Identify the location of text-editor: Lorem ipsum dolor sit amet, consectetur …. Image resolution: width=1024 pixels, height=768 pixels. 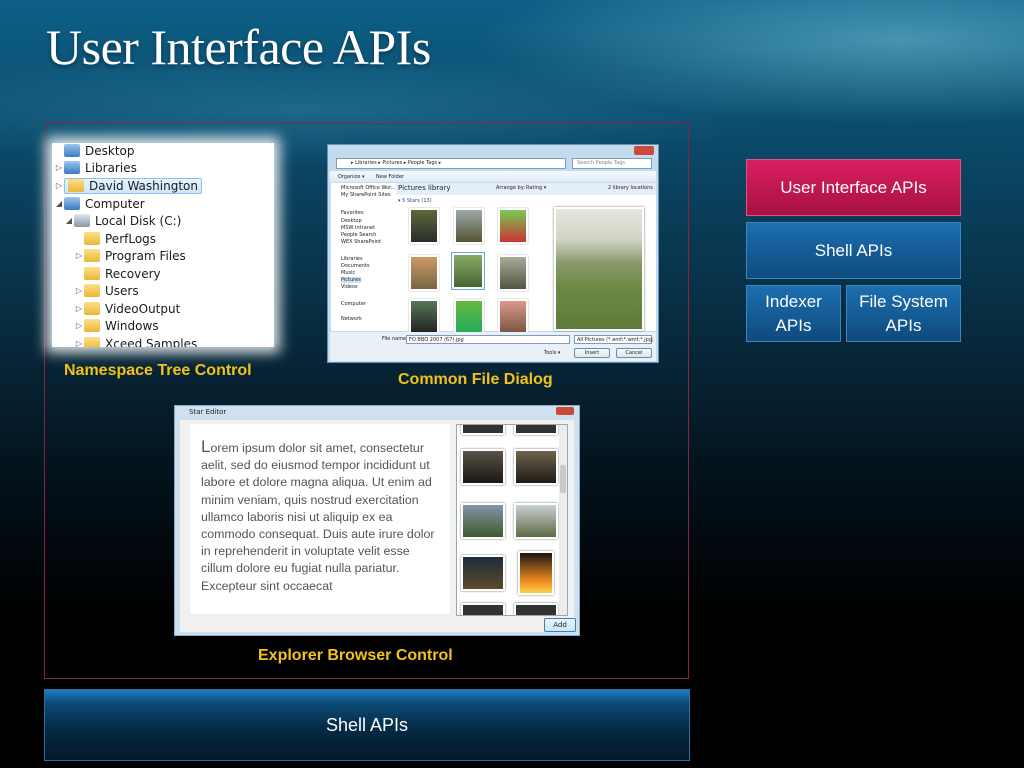
(320, 519).